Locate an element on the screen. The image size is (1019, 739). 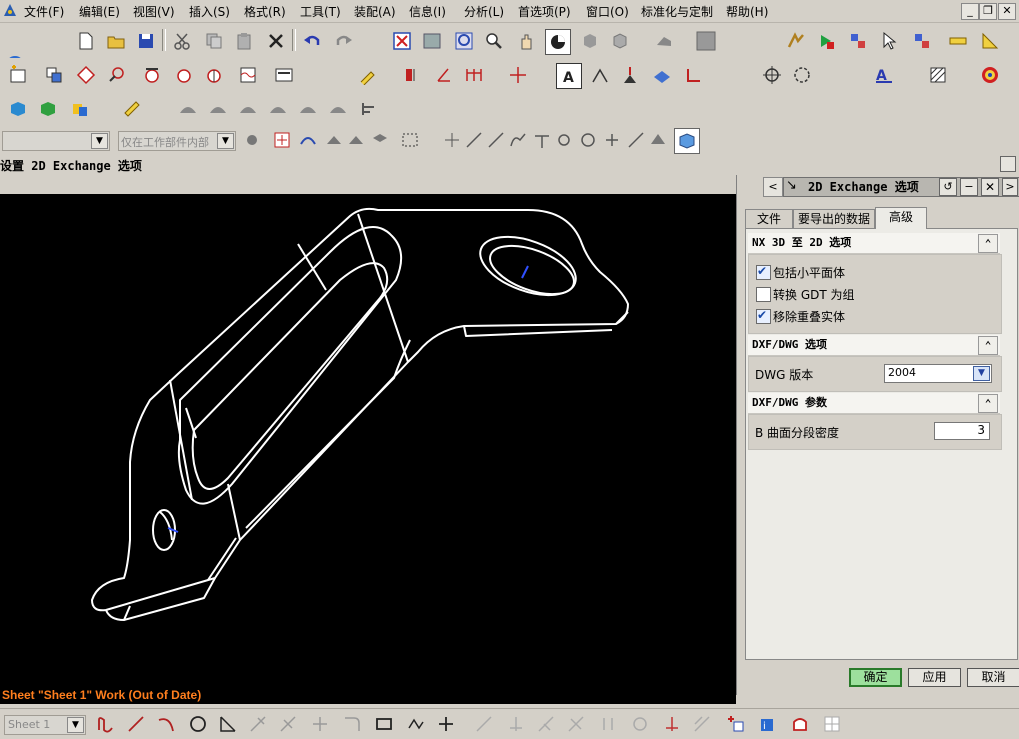
view-label-icon is located at coordinates (284, 75).